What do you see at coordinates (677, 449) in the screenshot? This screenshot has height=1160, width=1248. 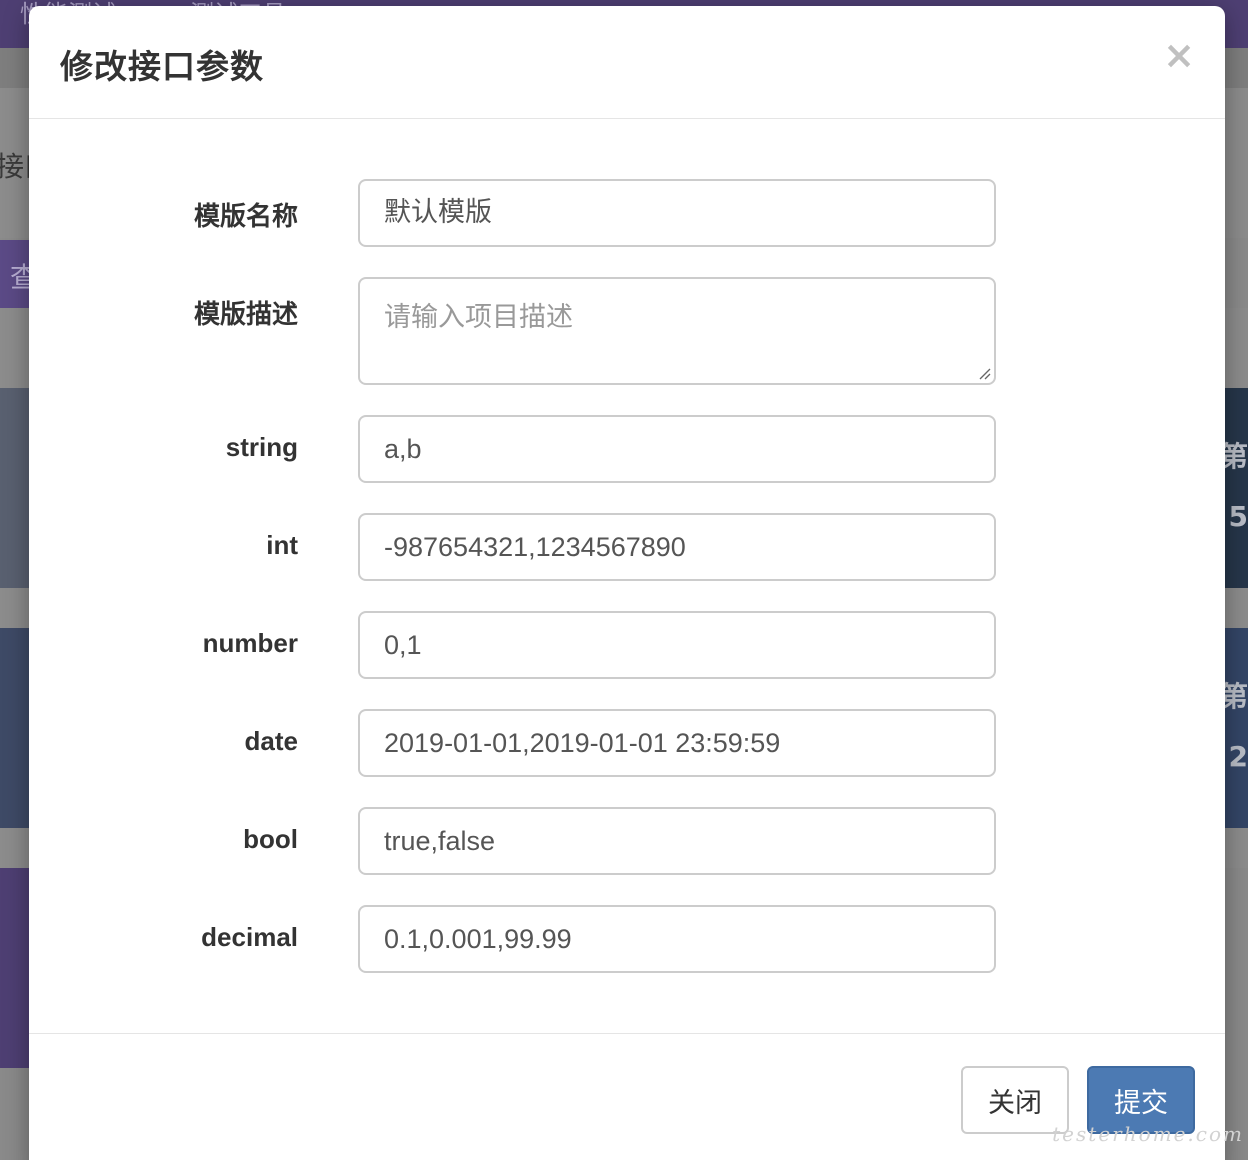 I see `string-input: a,b` at bounding box center [677, 449].